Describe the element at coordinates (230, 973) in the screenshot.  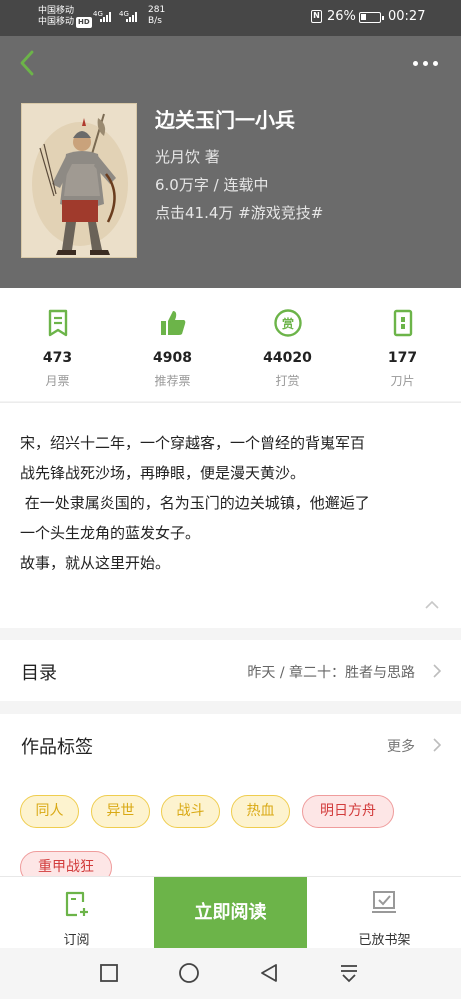
I see `system-nav-bar` at that location.